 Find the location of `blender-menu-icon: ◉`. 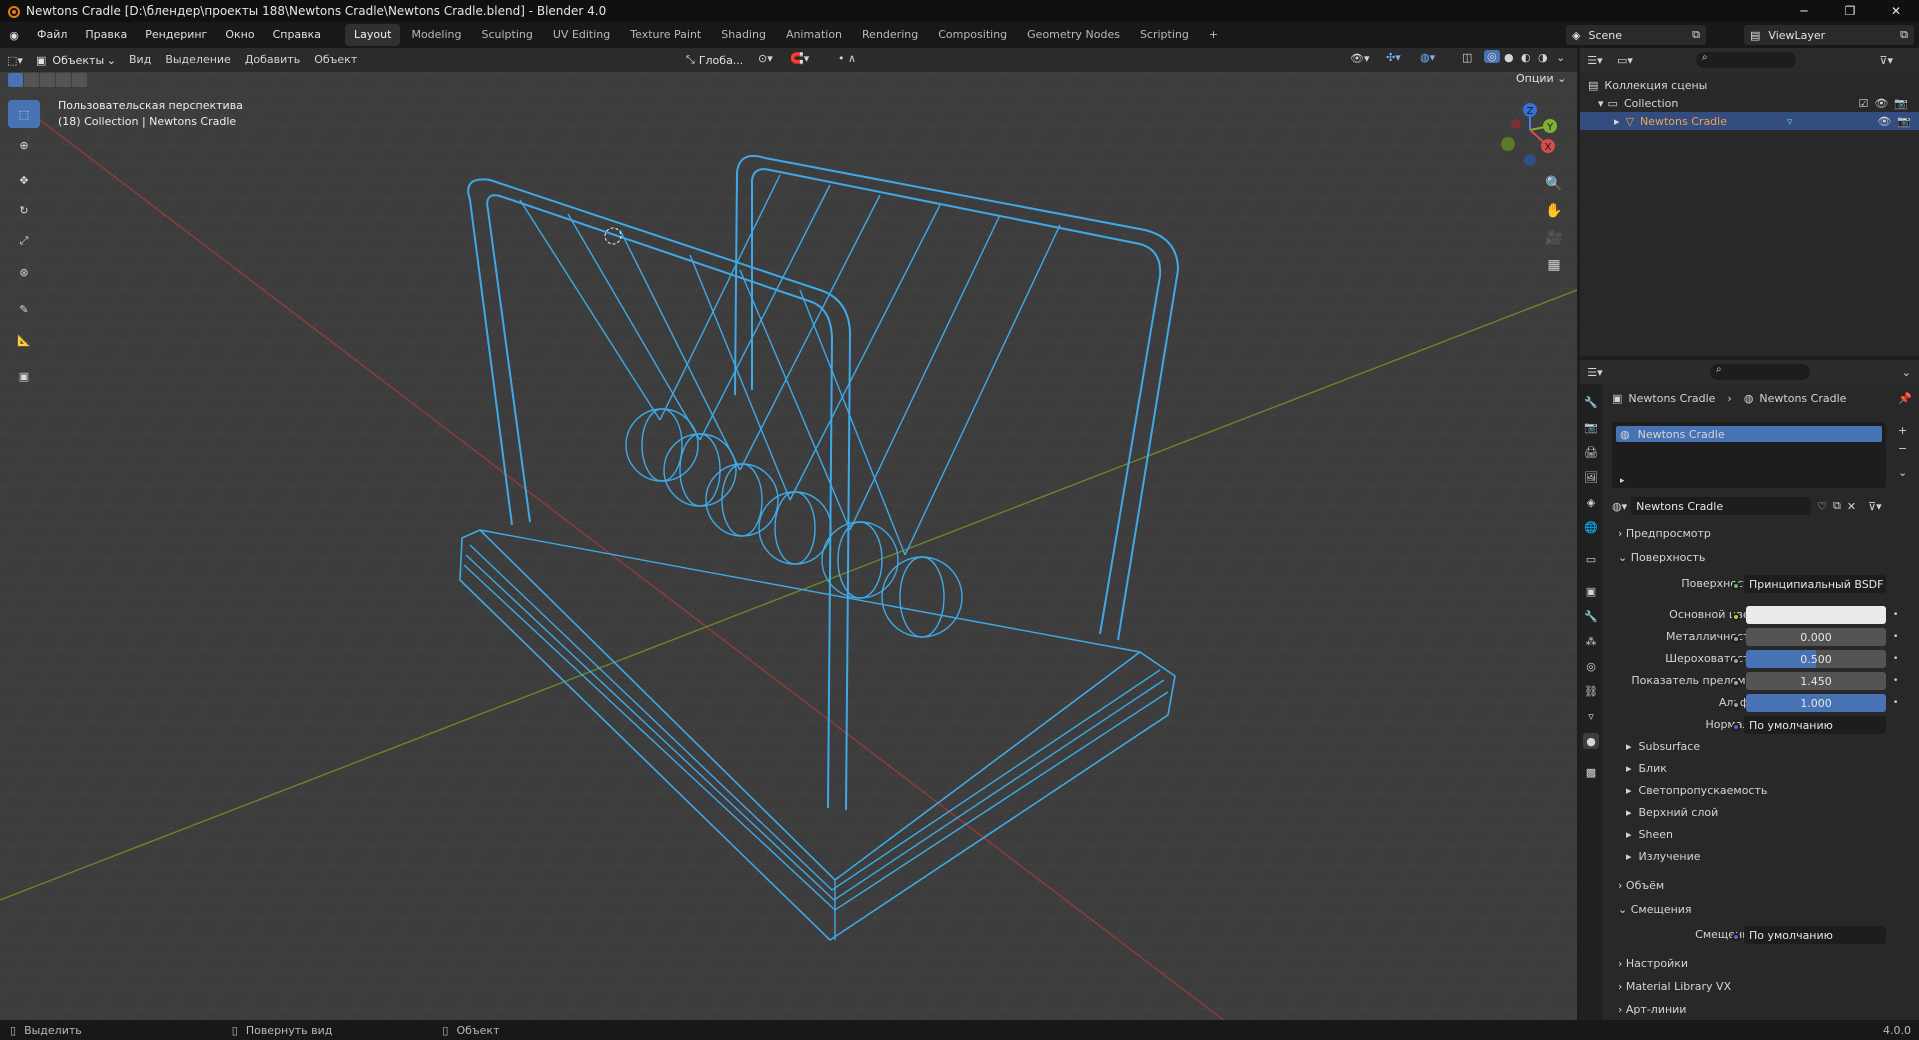

blender-menu-icon: ◉ is located at coordinates (14, 35).